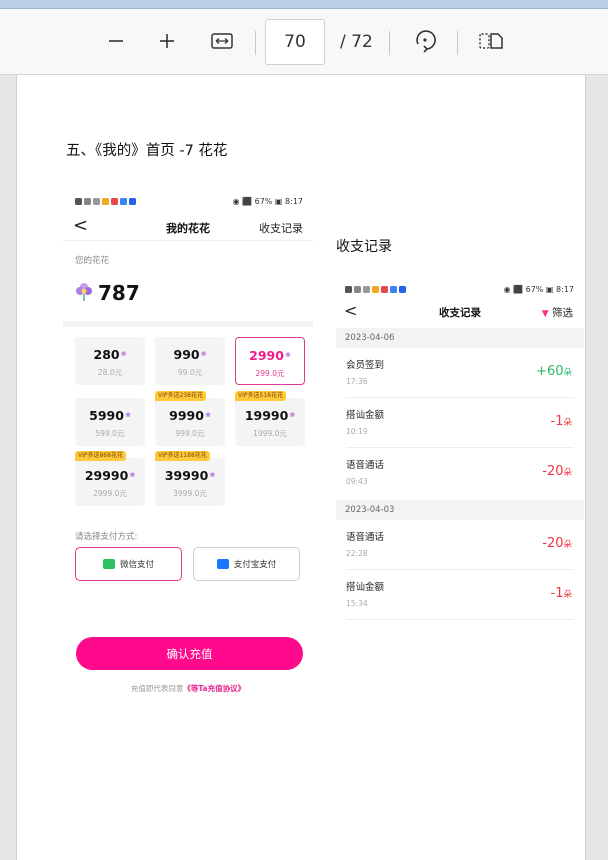 This screenshot has height=860, width=608. I want to click on record-time: 17:36, so click(357, 381).